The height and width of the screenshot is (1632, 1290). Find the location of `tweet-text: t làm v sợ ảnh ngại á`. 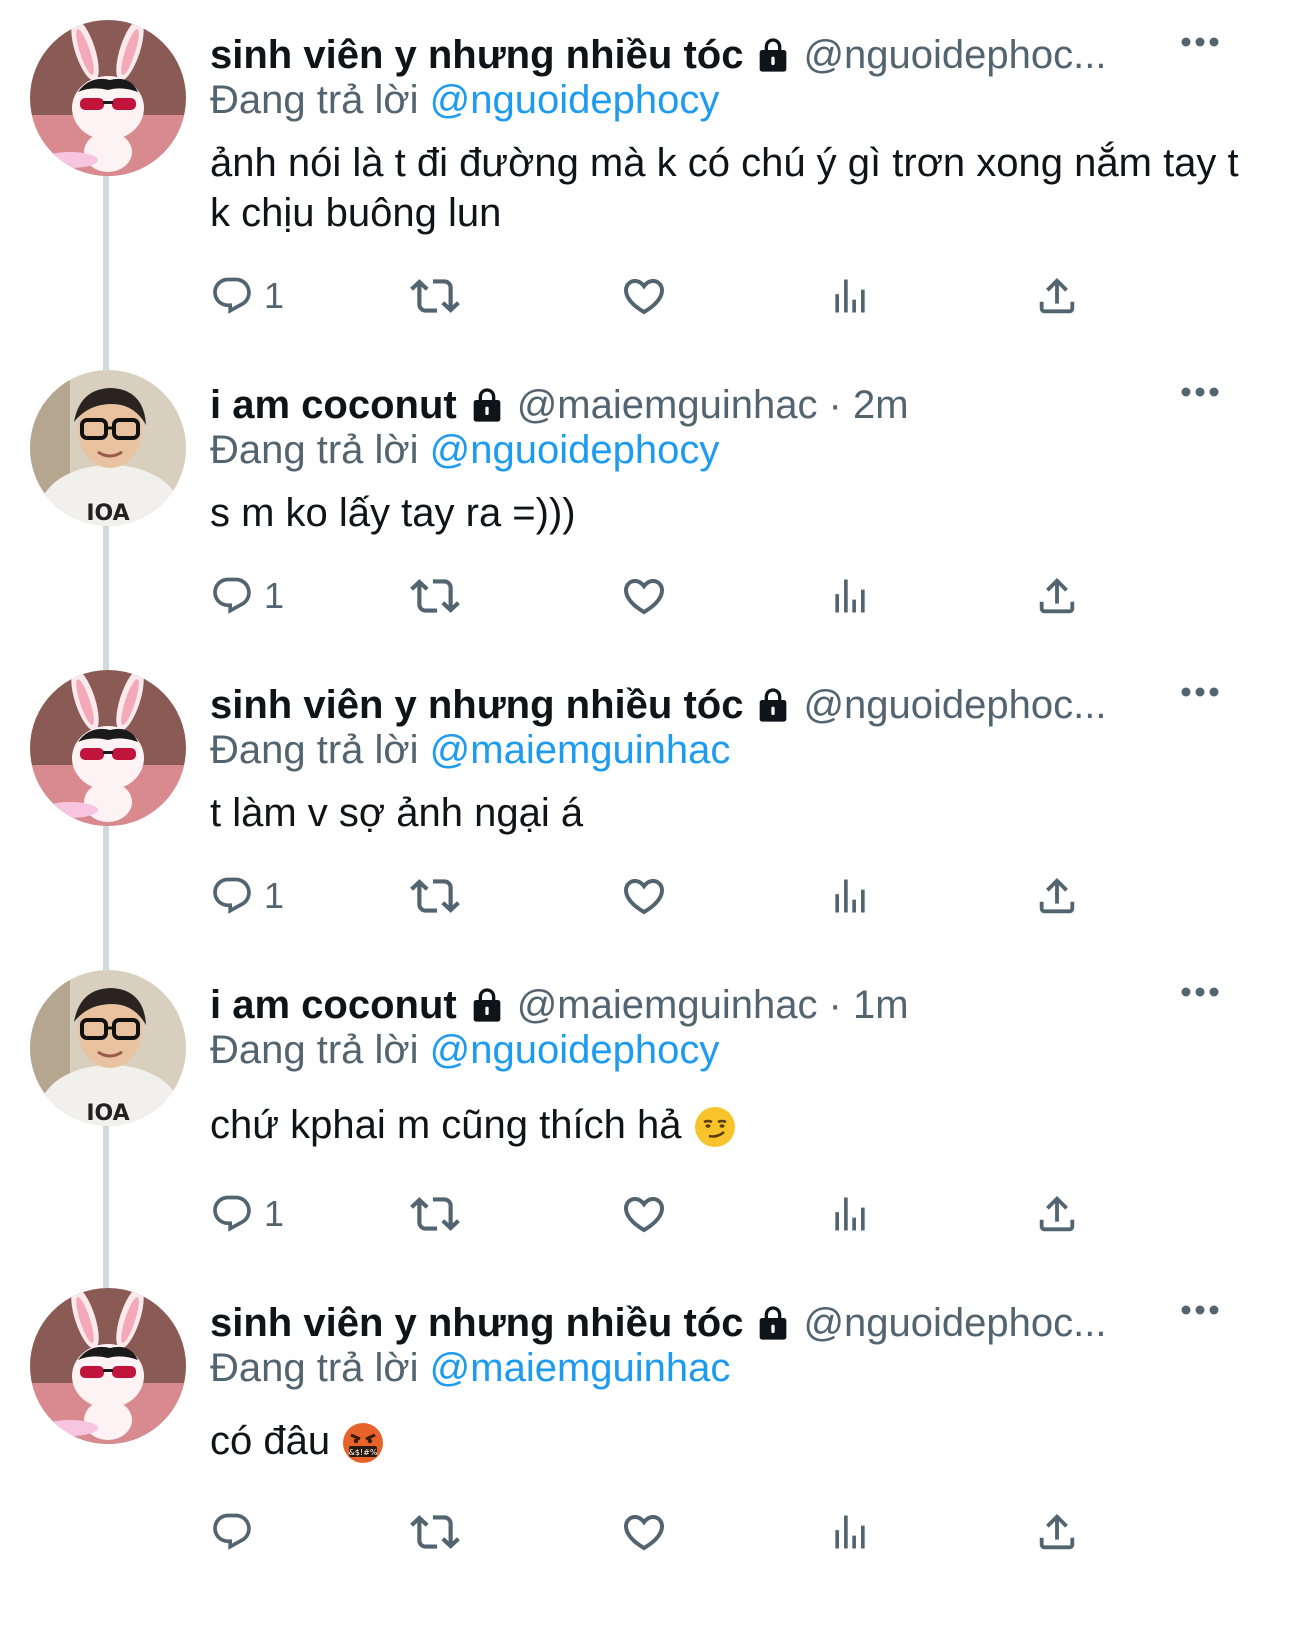

tweet-text: t làm v sợ ảnh ngại á is located at coordinates (397, 813).